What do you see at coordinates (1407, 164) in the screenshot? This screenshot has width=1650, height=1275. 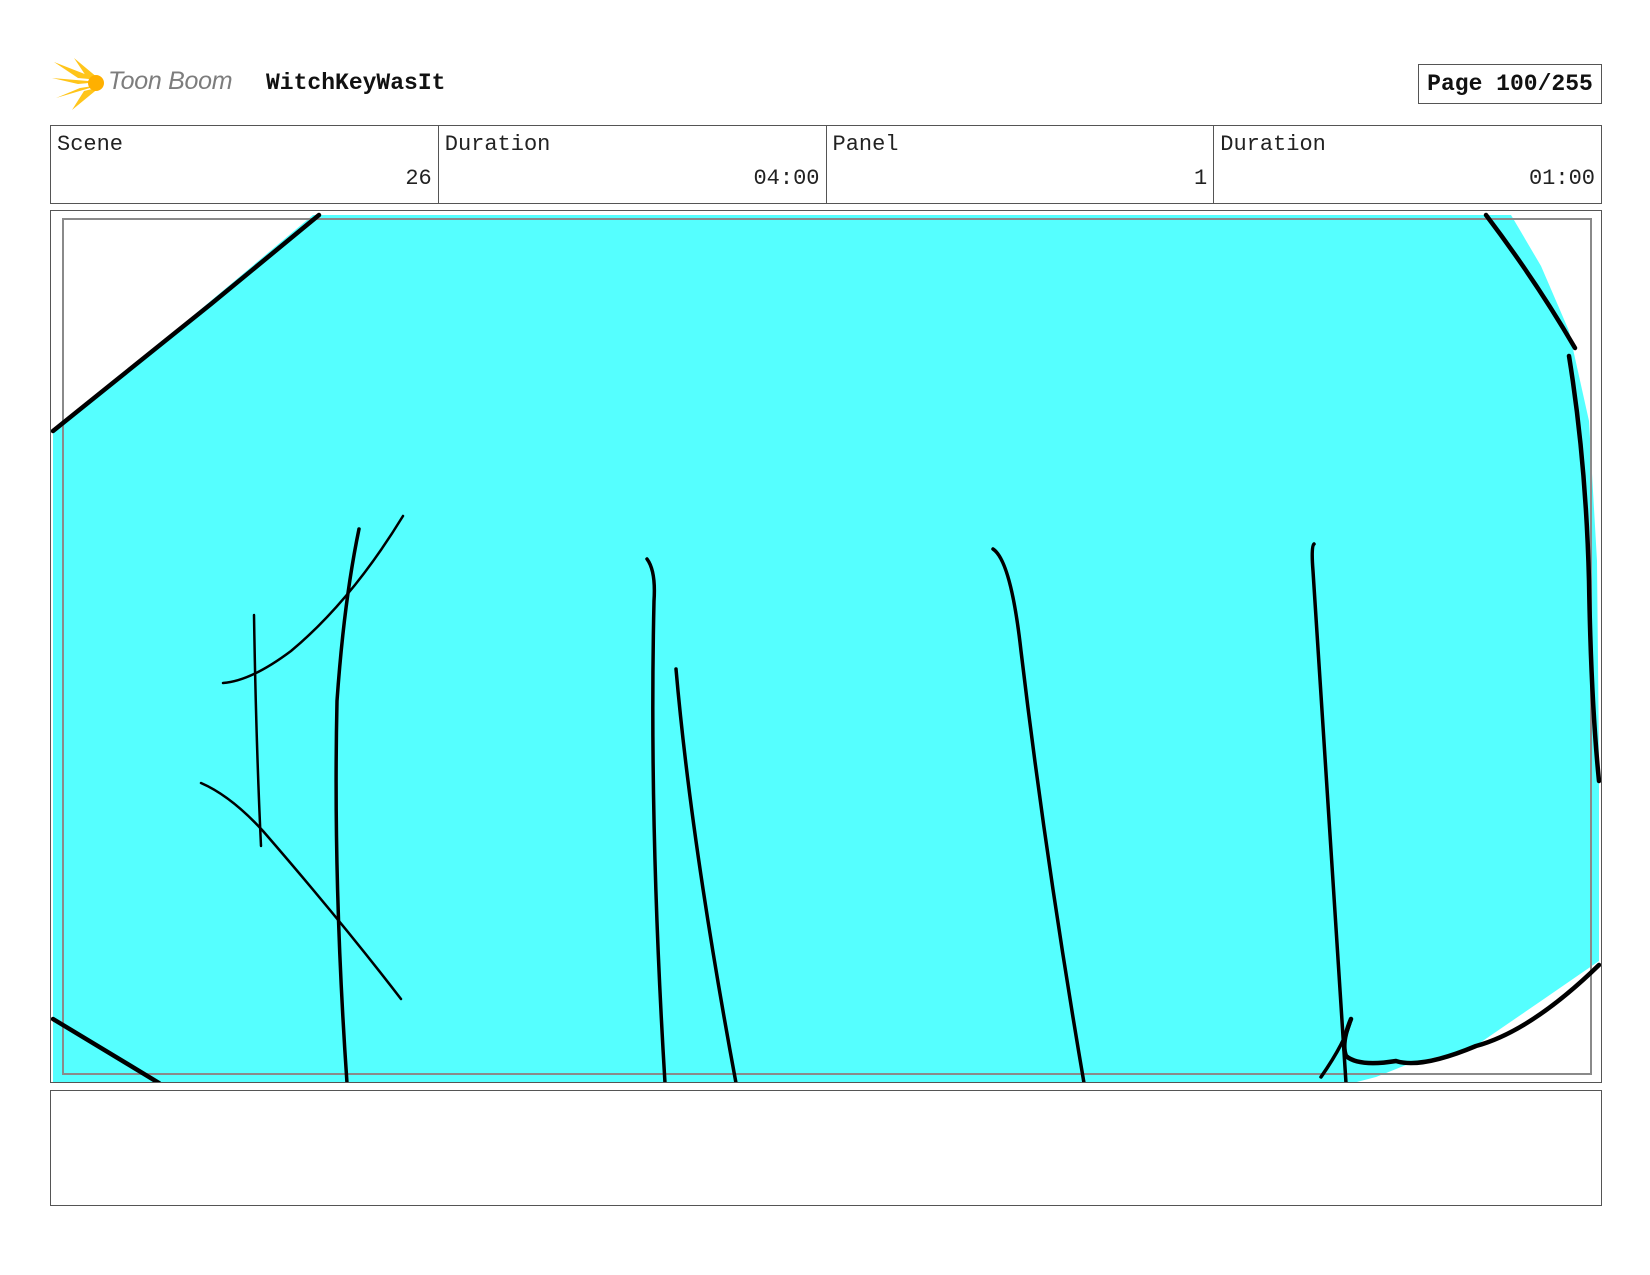 I see `panel-duration-cell: Duration 01:00` at bounding box center [1407, 164].